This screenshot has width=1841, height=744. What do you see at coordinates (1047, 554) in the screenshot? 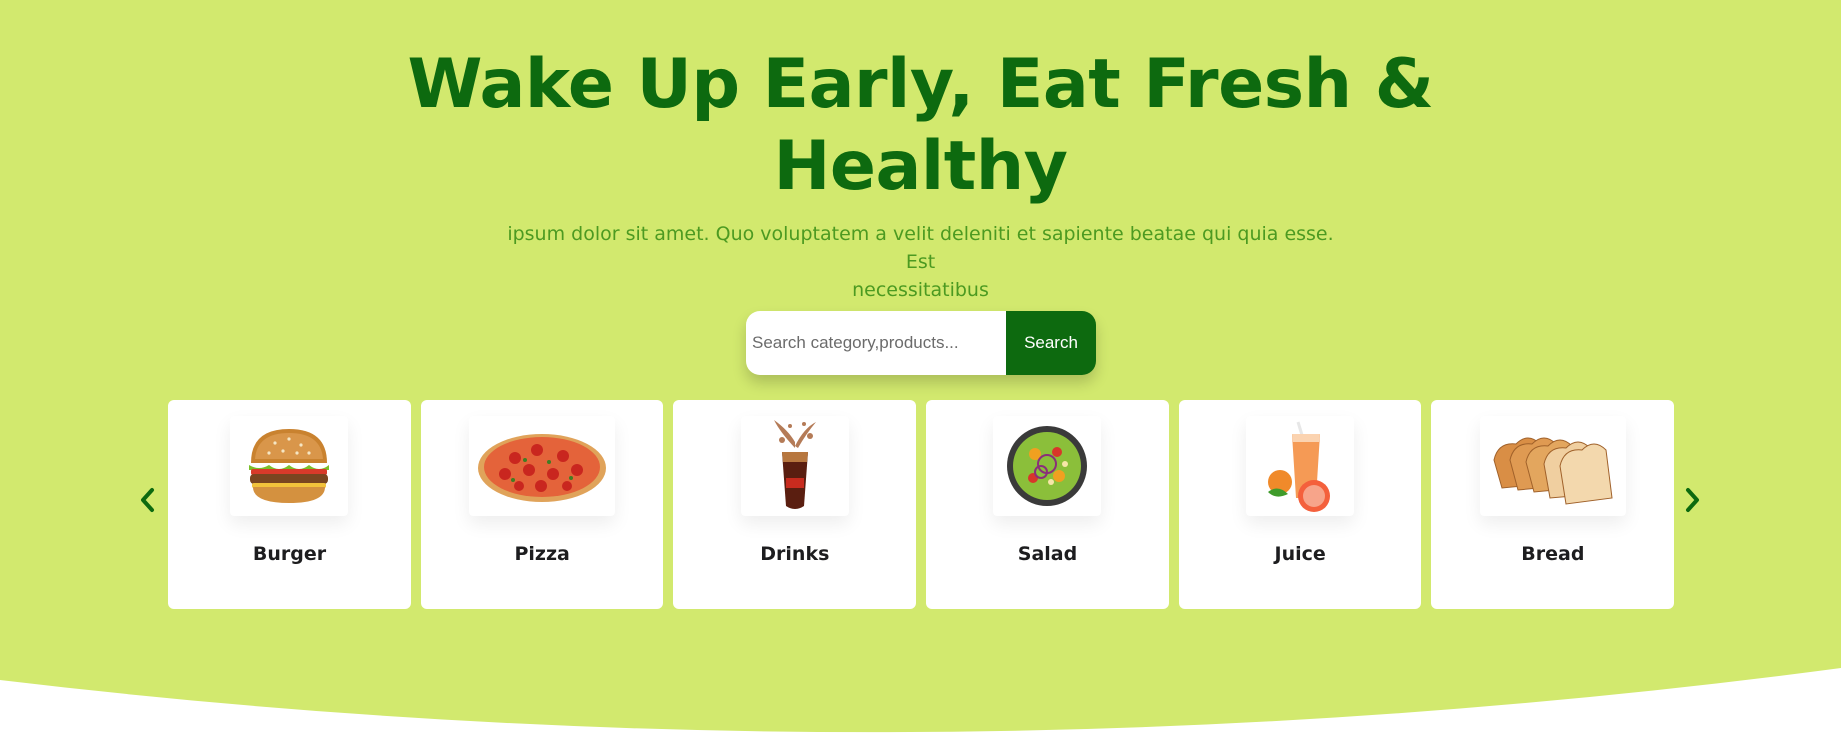
I see `category-label: Salad` at bounding box center [1047, 554].